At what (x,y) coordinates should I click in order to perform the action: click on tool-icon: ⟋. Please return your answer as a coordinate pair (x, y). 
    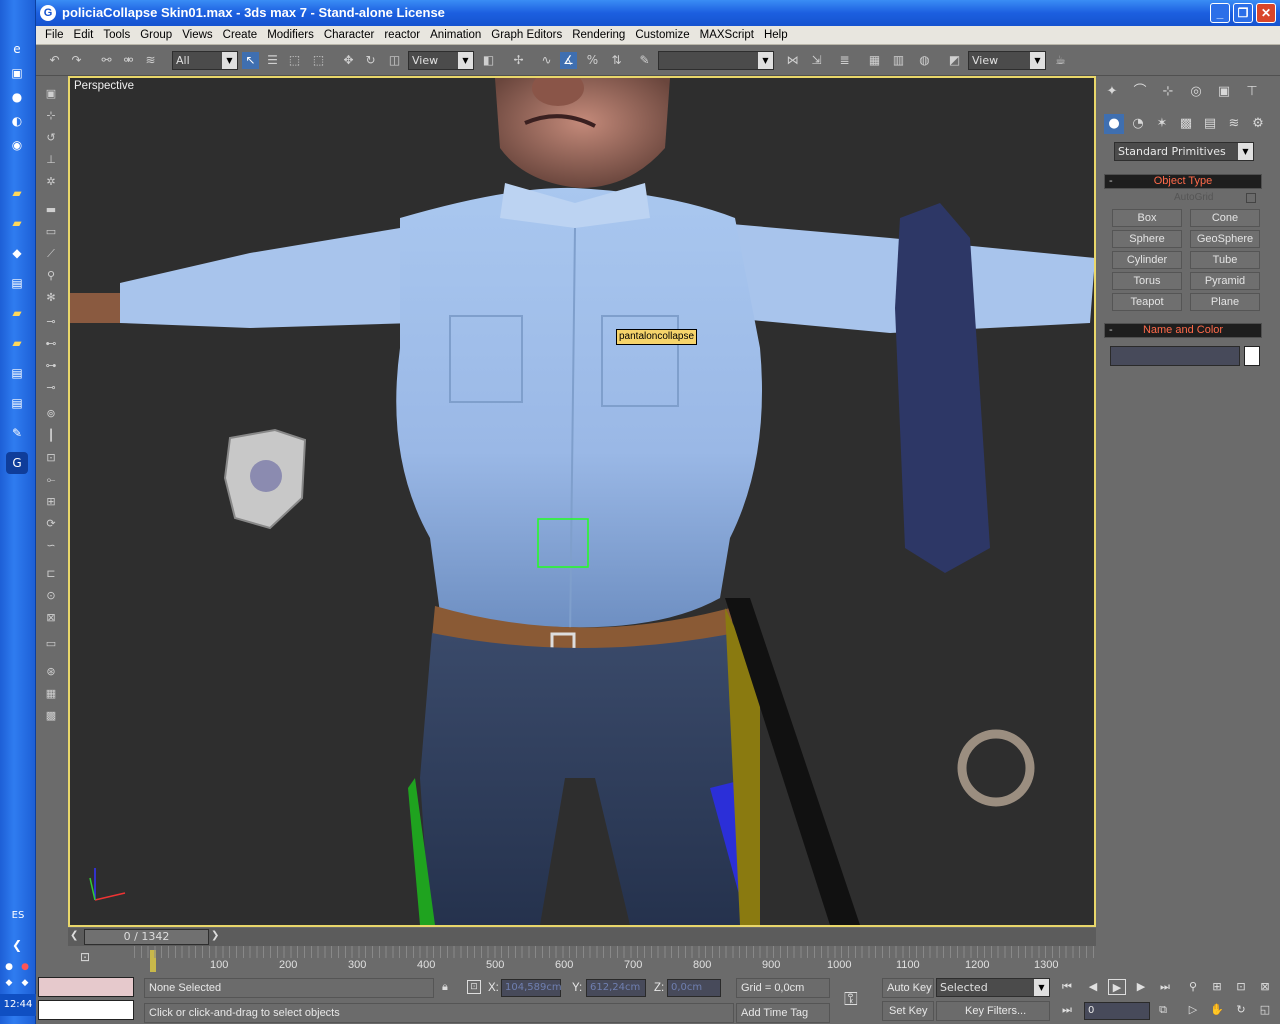
    Looking at the image, I should click on (51, 254).